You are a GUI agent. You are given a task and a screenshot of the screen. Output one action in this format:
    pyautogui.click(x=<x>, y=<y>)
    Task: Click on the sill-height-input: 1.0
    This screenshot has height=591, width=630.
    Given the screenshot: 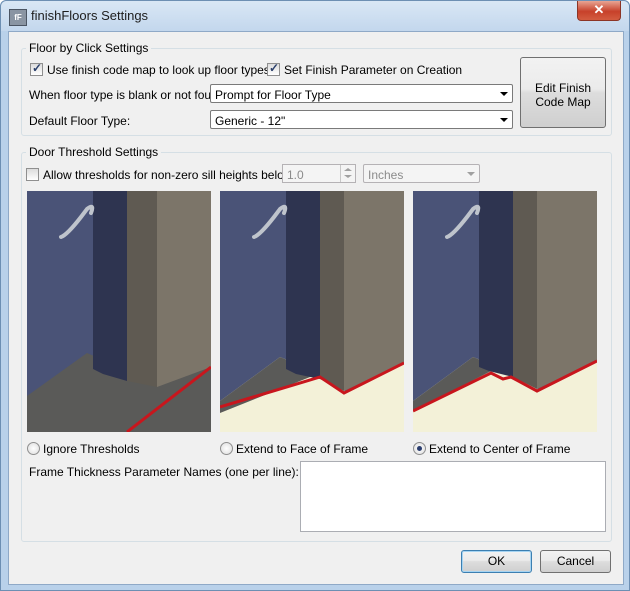 What is the action you would take?
    pyautogui.click(x=319, y=173)
    